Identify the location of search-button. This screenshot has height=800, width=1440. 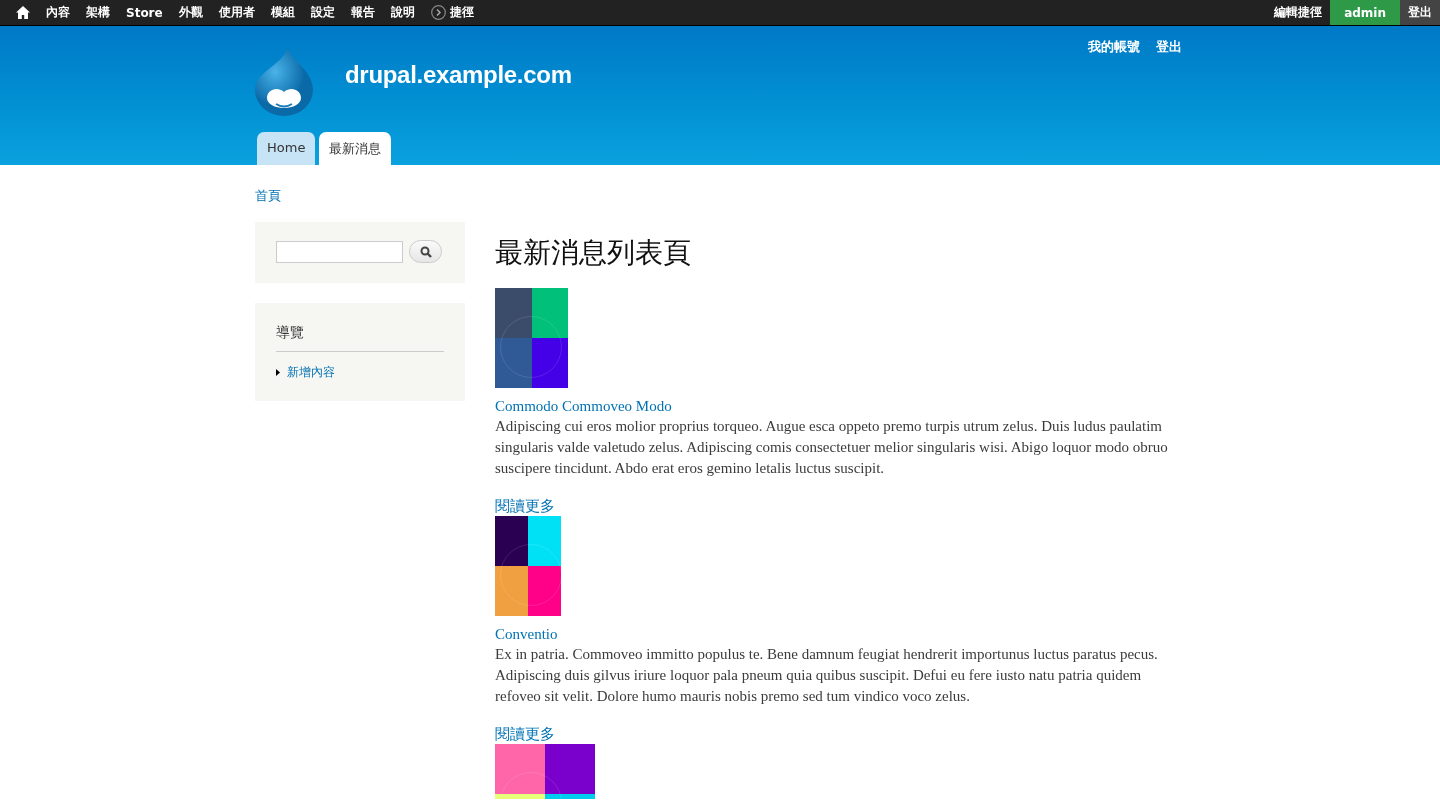
(425, 251).